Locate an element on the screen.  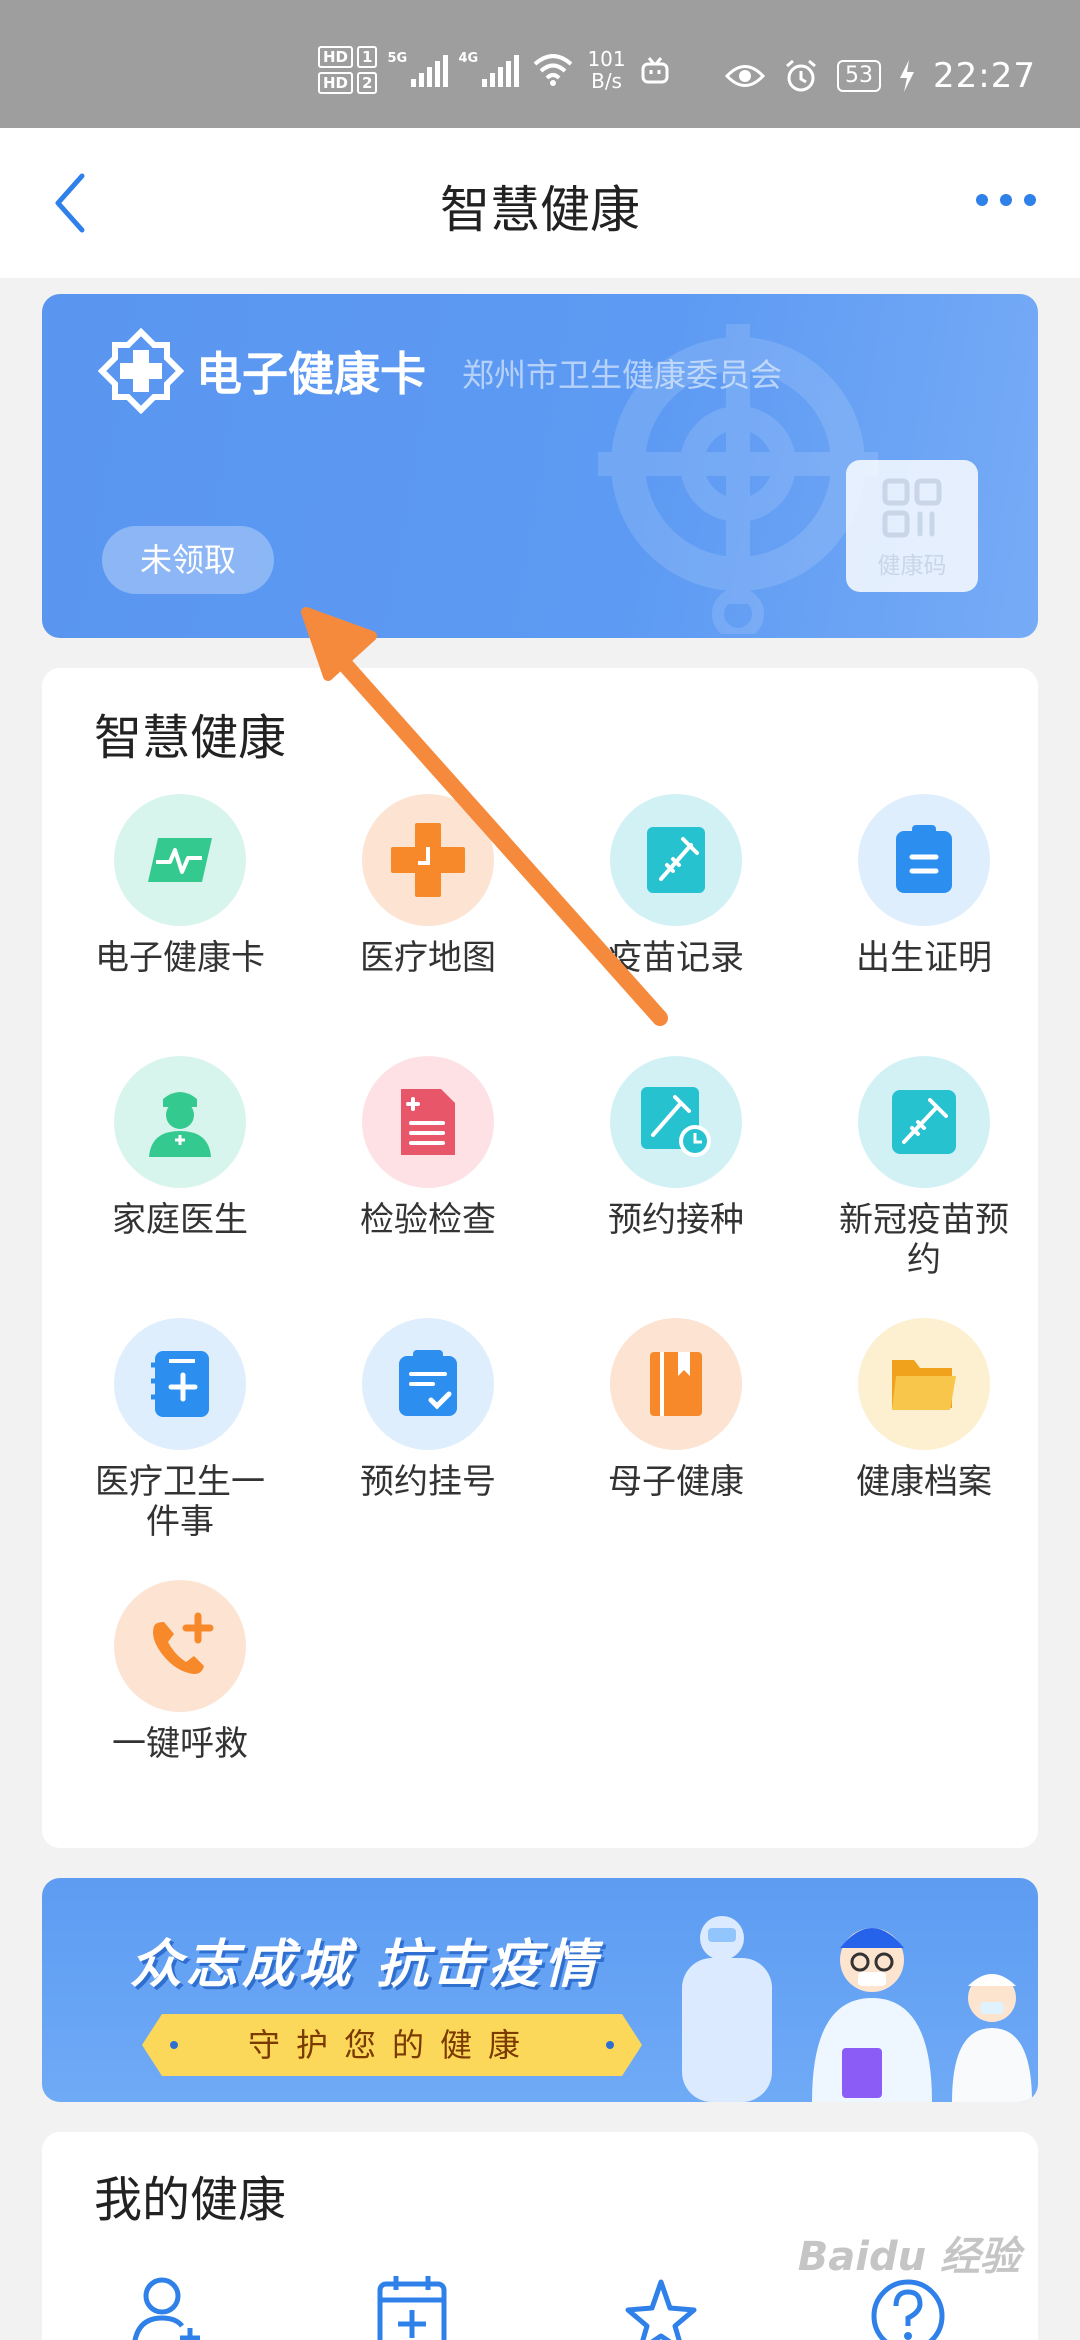
signal-4g-icon: 4G is located at coordinates (489, 69).